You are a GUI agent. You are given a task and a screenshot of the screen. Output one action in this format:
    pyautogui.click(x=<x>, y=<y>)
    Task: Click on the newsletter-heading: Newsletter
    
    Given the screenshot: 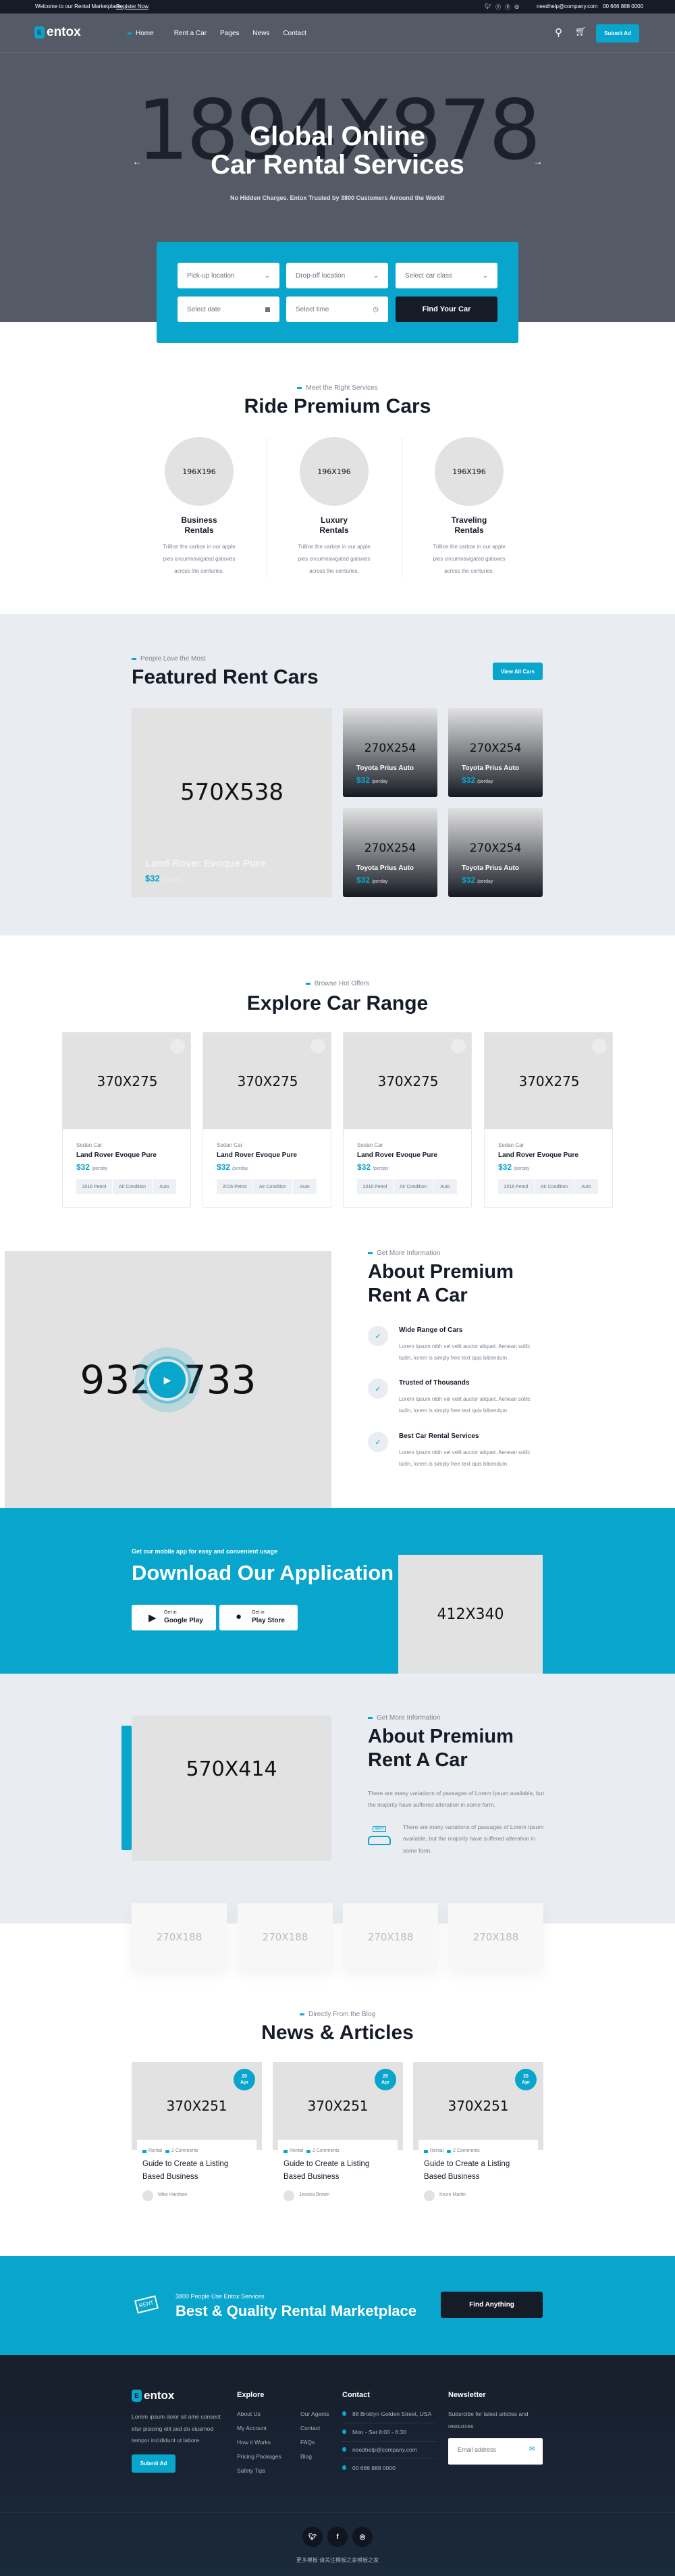 What is the action you would take?
    pyautogui.click(x=467, y=2395)
    